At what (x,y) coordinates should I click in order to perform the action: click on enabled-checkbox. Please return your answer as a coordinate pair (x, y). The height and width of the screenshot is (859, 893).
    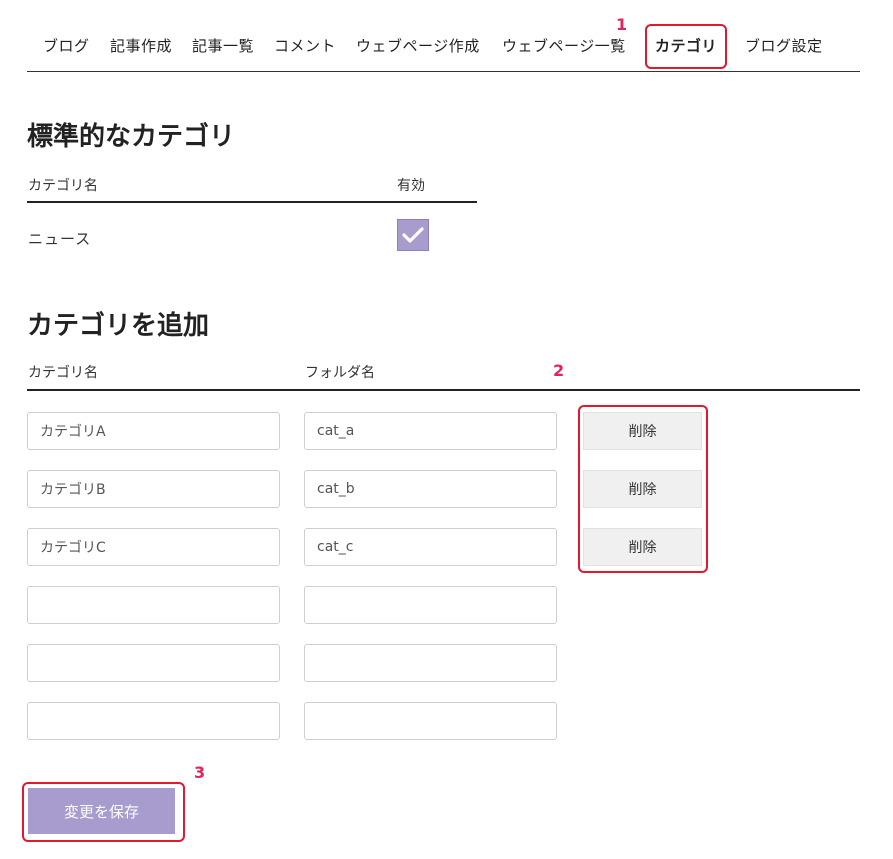
    Looking at the image, I should click on (413, 235).